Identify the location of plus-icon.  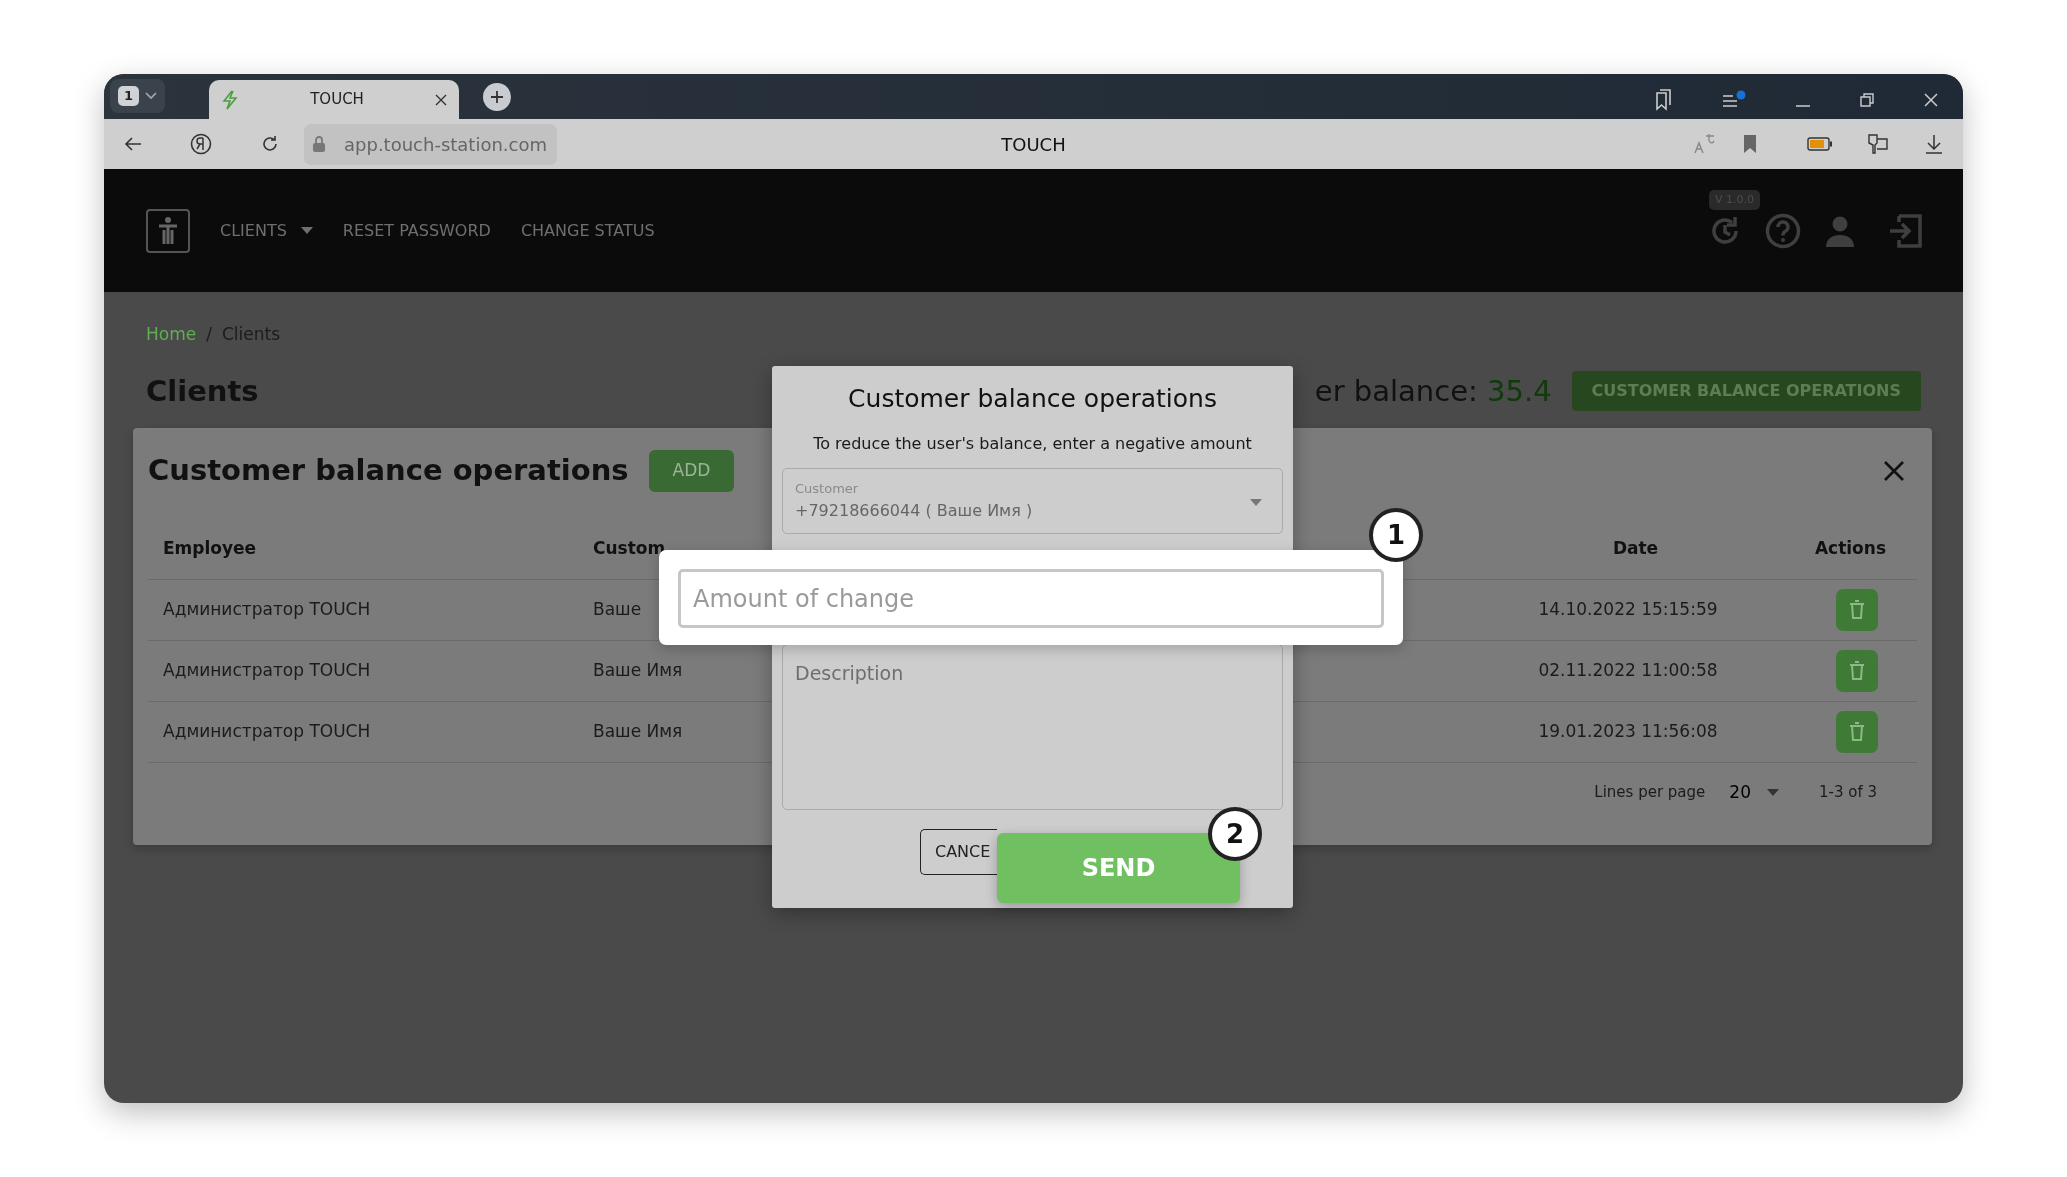
(497, 97).